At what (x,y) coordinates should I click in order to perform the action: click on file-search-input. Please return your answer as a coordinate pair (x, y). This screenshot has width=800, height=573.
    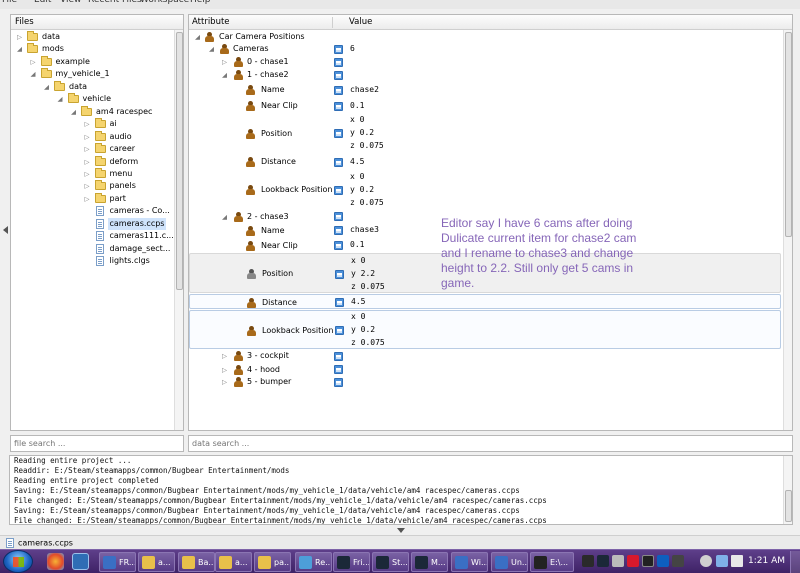
    Looking at the image, I should click on (97, 443).